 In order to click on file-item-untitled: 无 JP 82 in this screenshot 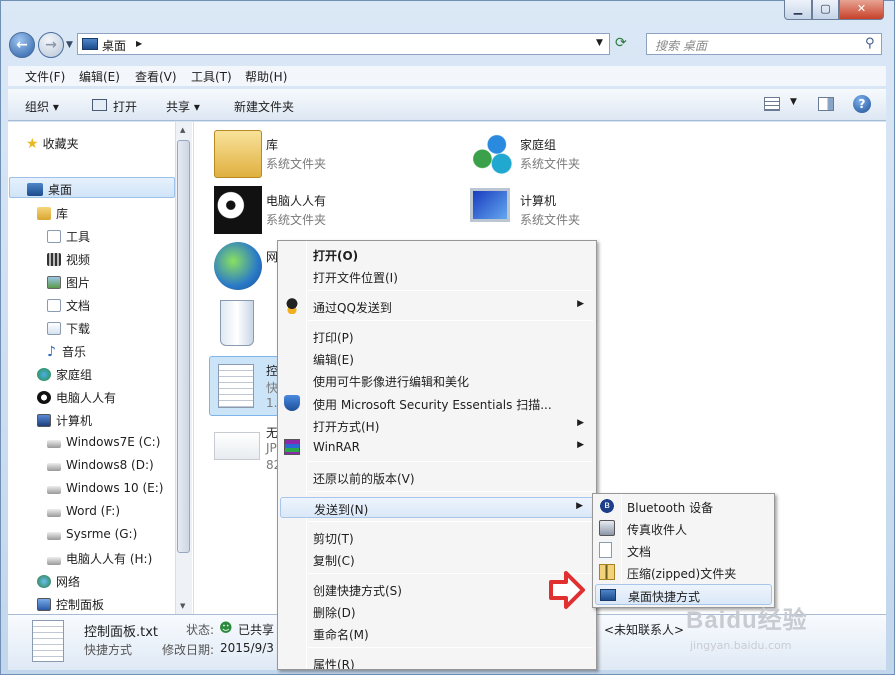, I will do `click(247, 448)`.